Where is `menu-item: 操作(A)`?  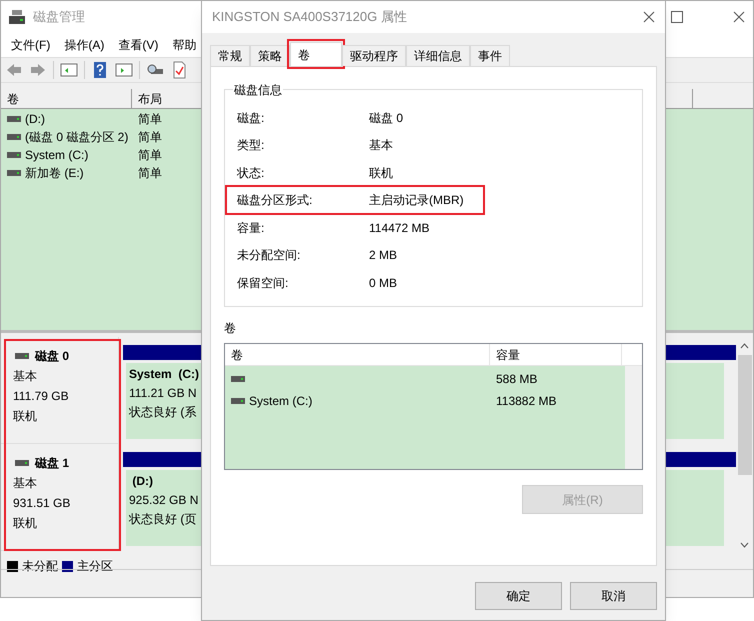
menu-item: 操作(A) is located at coordinates (84, 45).